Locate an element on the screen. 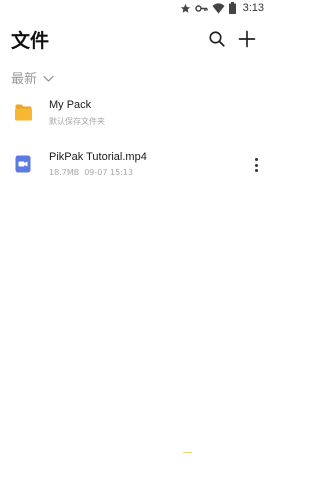 This screenshot has height=480, width=320. status-icons: 3:13 is located at coordinates (222, 8).